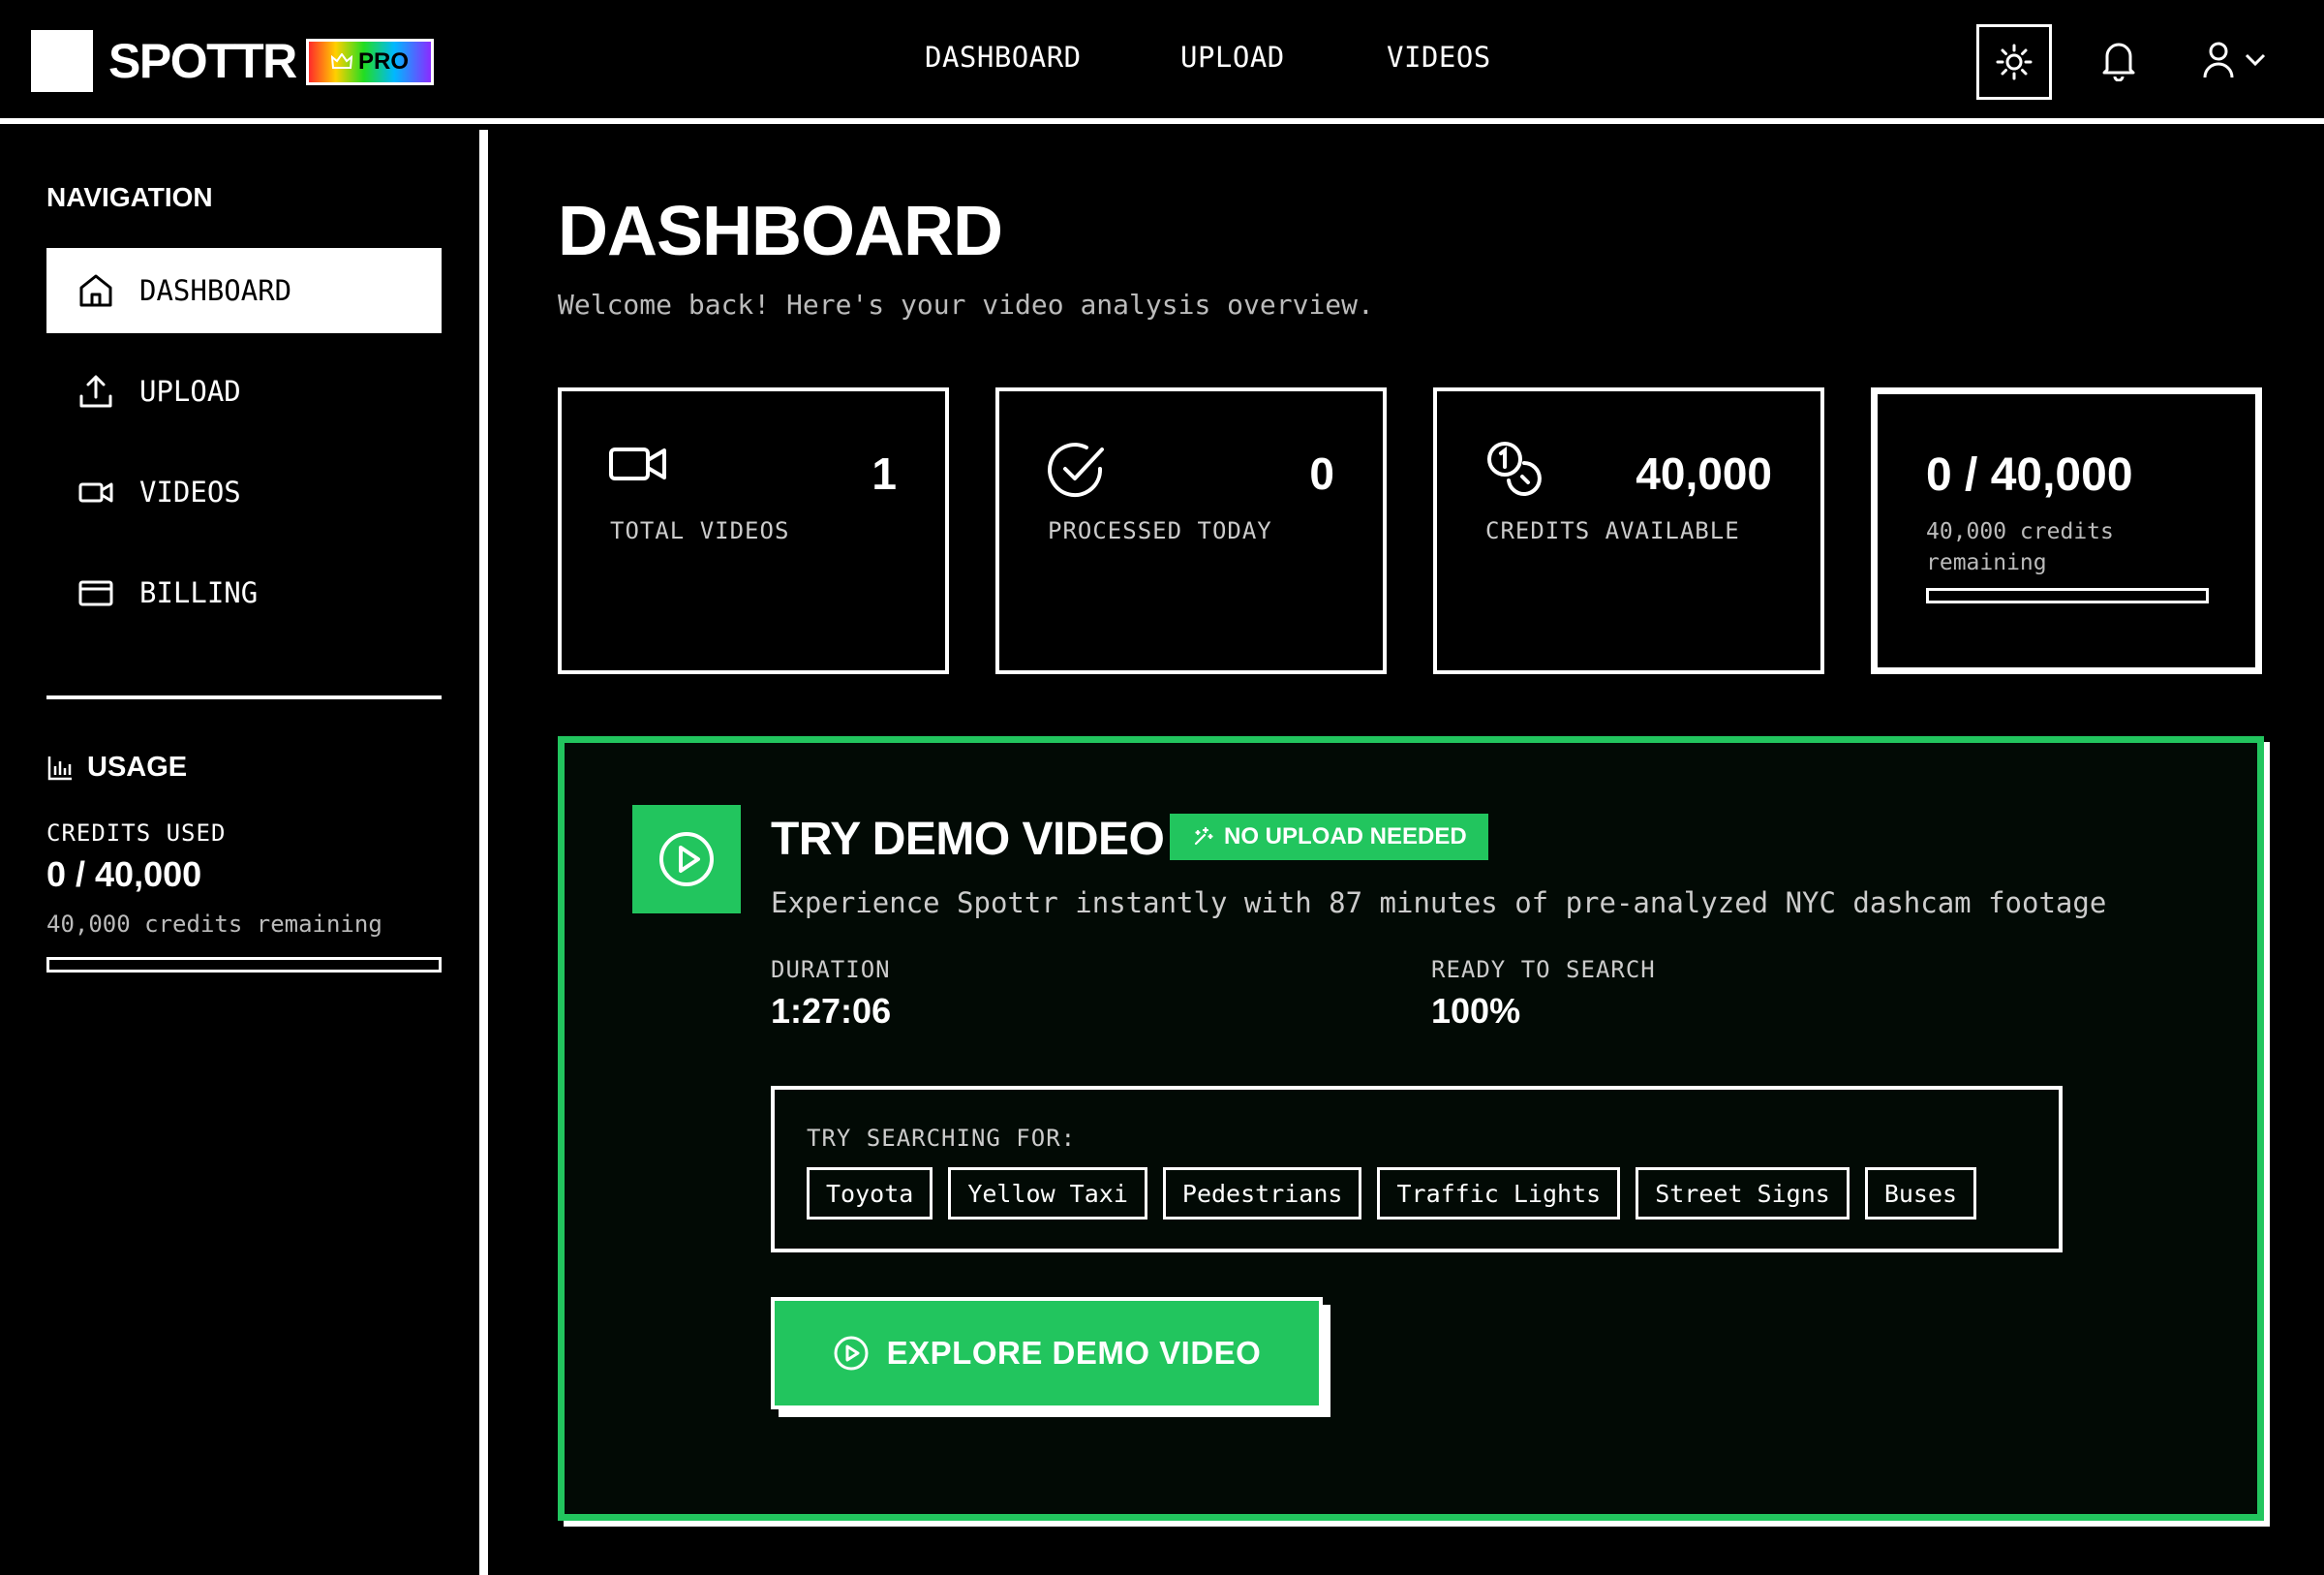 This screenshot has width=2324, height=1575. What do you see at coordinates (831, 969) in the screenshot?
I see `duration-label: DURATION` at bounding box center [831, 969].